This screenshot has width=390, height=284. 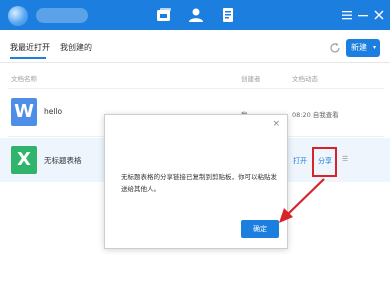 What do you see at coordinates (260, 229) in the screenshot?
I see `confirm-button: 确定` at bounding box center [260, 229].